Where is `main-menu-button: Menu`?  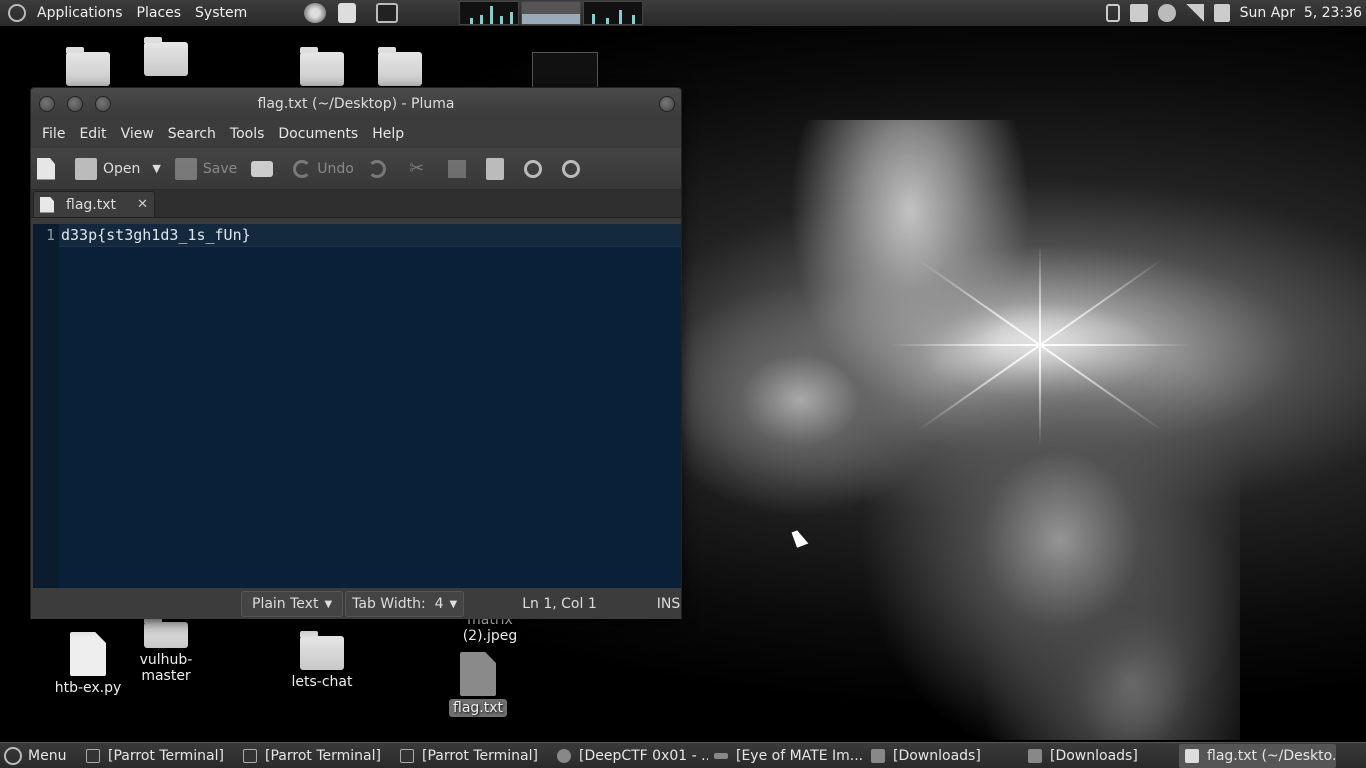 main-menu-button: Menu is located at coordinates (40, 755).